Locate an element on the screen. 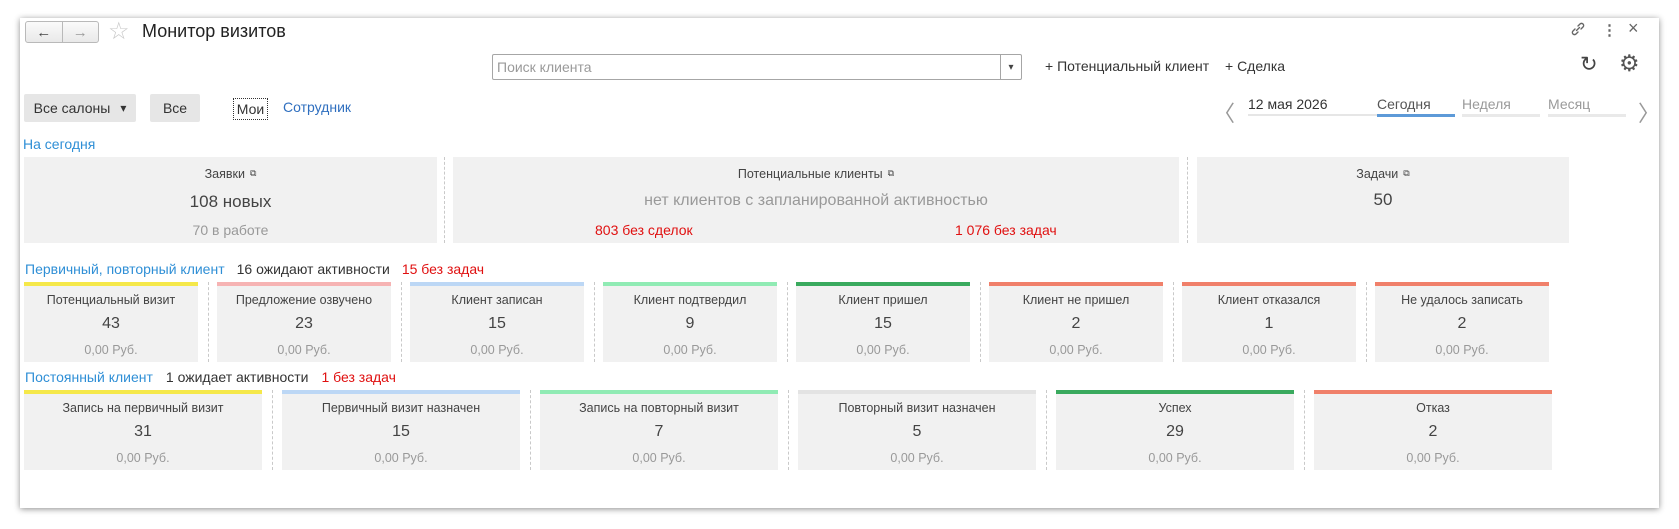  status-card: Потенциальный визит 43 0,00 Руб. is located at coordinates (111, 322).